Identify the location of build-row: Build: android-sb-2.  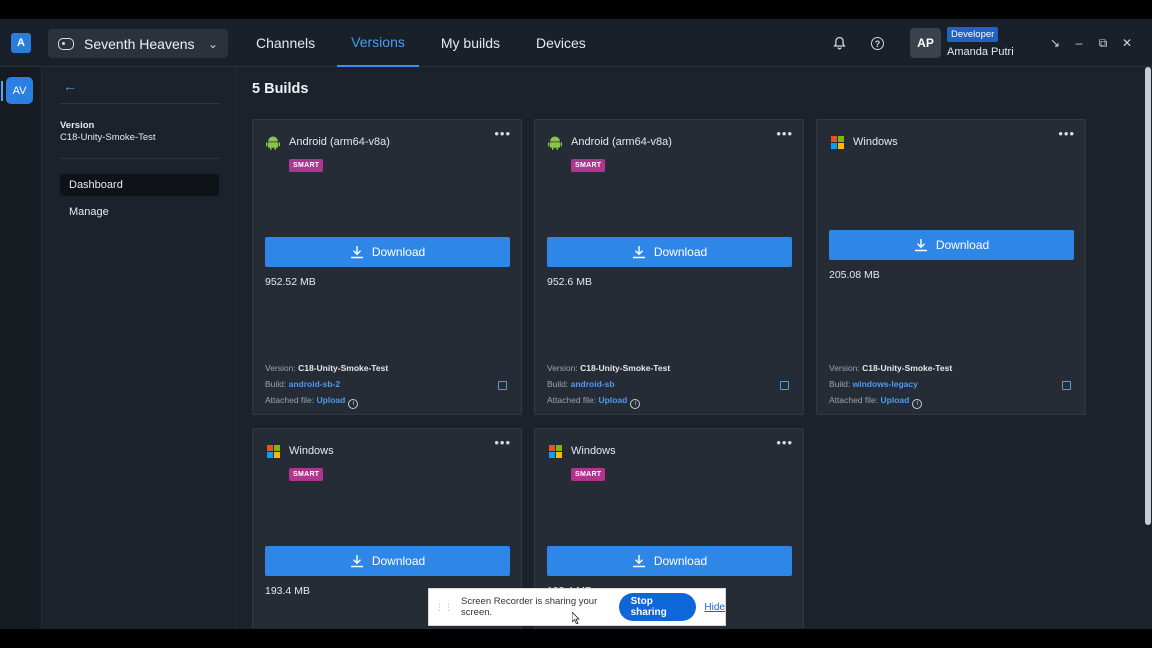
(303, 384).